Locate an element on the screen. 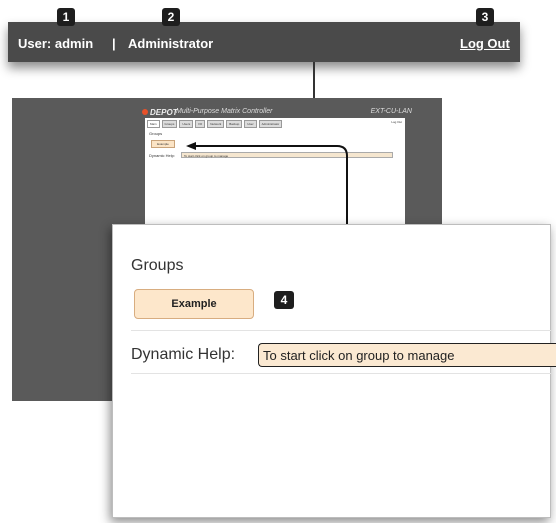  brand-name: DEPOT is located at coordinates (164, 112).